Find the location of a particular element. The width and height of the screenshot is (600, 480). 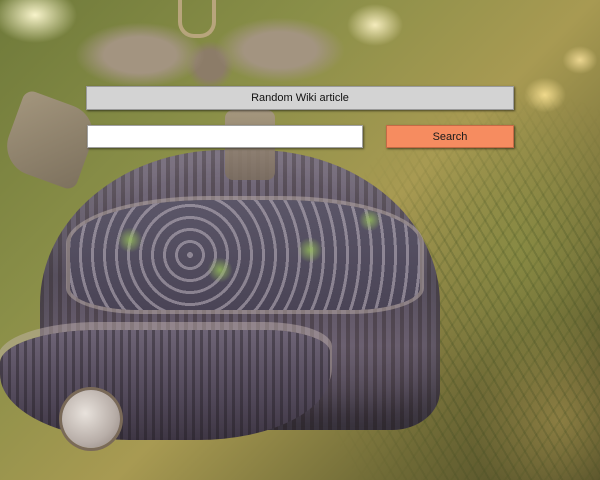

bell-ornament-band-decoration is located at coordinates (245, 255).